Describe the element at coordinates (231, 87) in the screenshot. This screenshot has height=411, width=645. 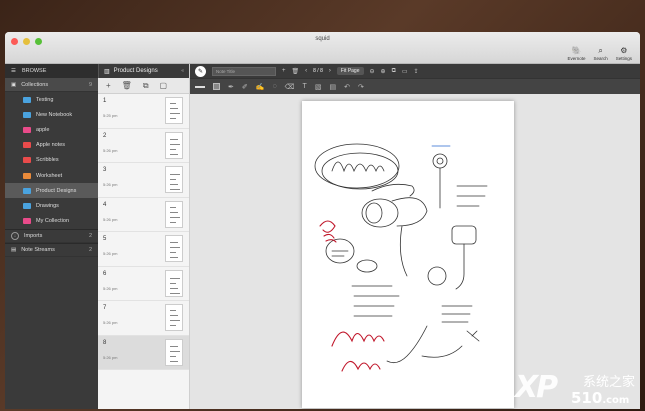
I see `pen-icon: ✒` at that location.